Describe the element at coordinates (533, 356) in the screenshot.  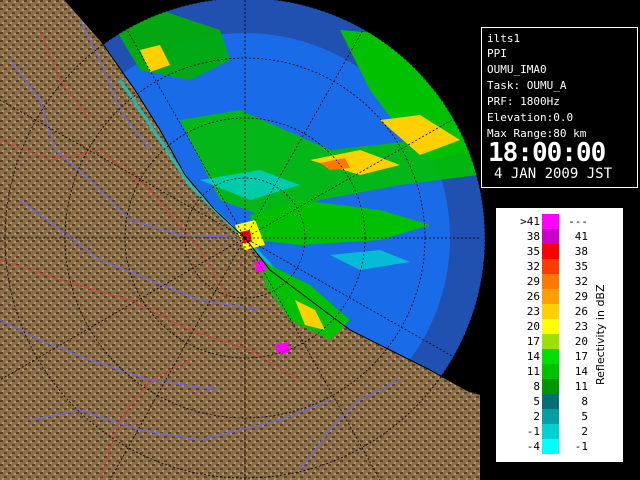
I see `legend-low-value: 14` at that location.